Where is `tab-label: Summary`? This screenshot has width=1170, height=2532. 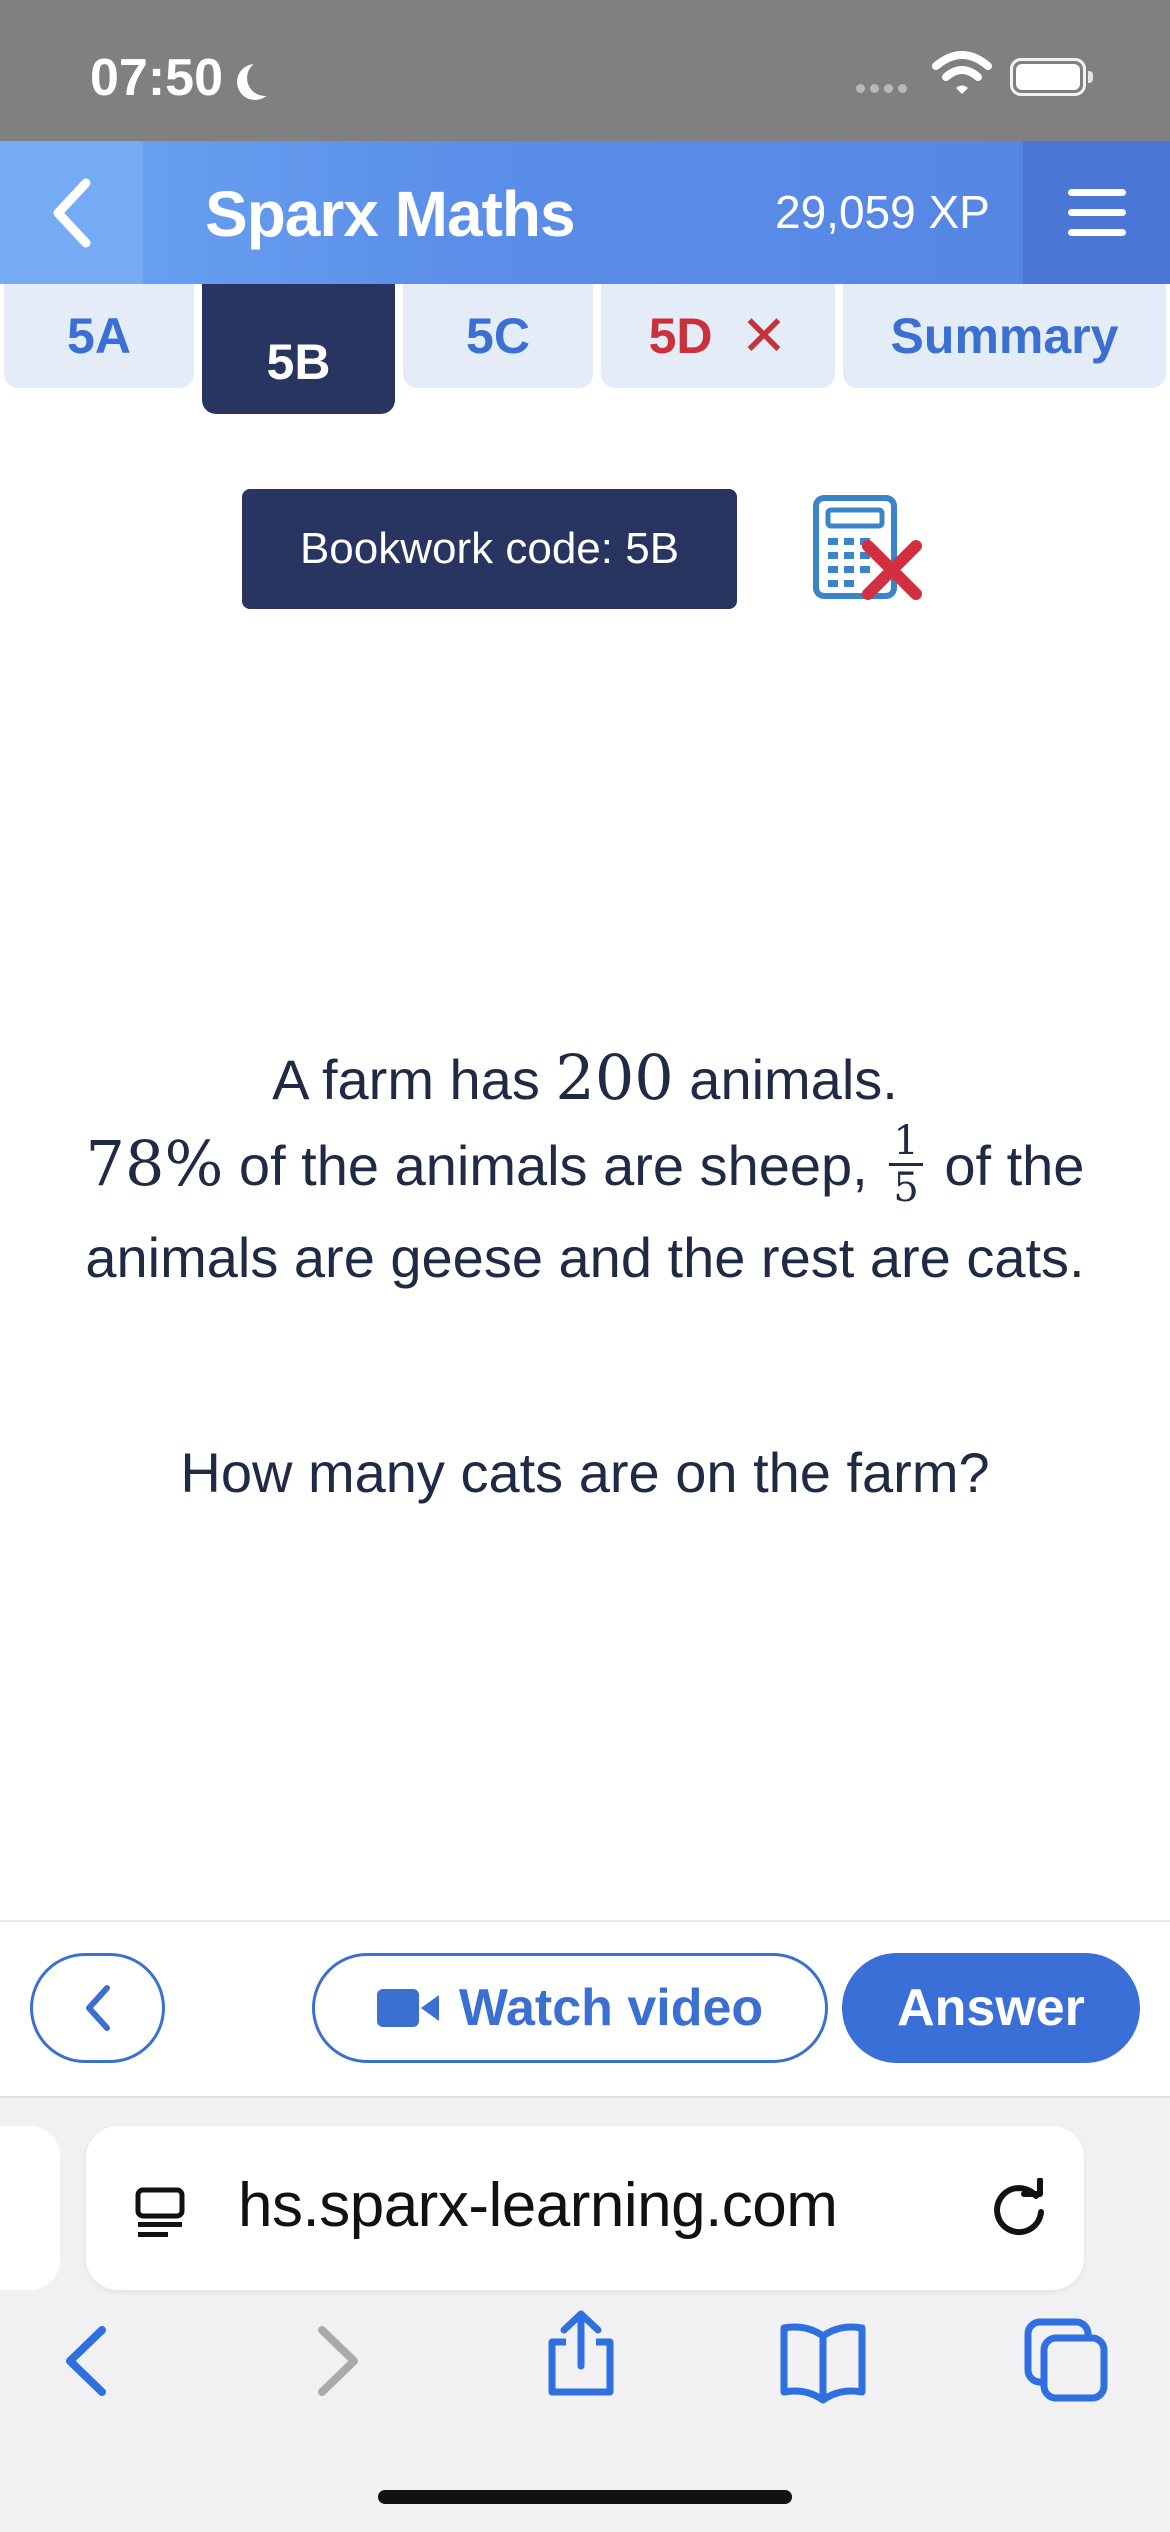 tab-label: Summary is located at coordinates (1004, 336).